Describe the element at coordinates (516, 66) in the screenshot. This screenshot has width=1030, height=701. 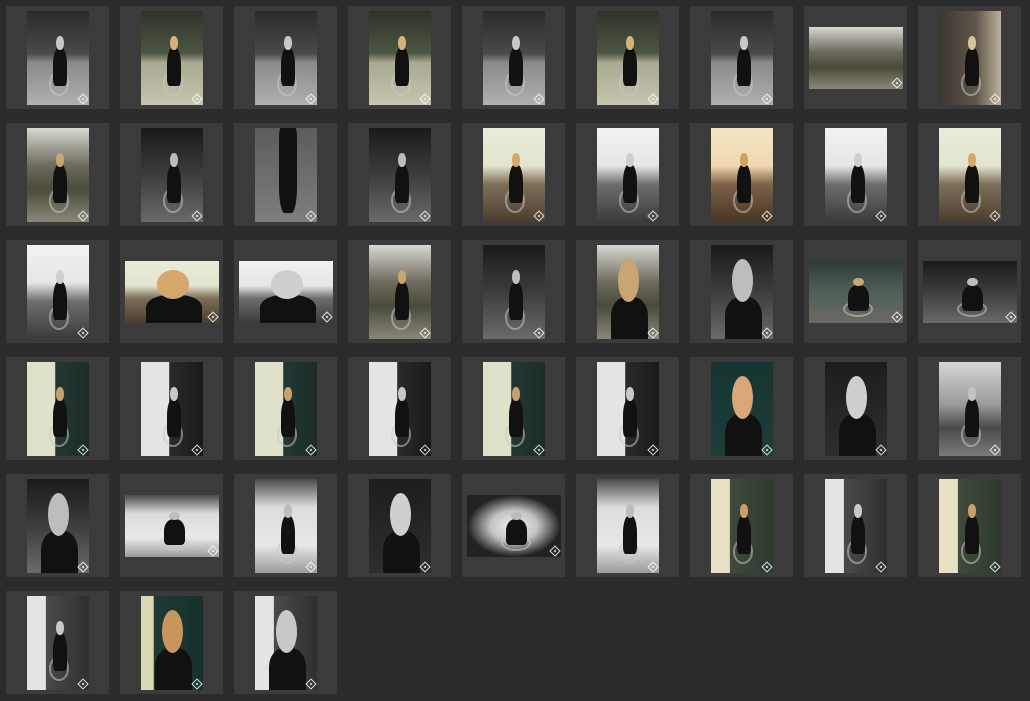
I see `person-figure` at that location.